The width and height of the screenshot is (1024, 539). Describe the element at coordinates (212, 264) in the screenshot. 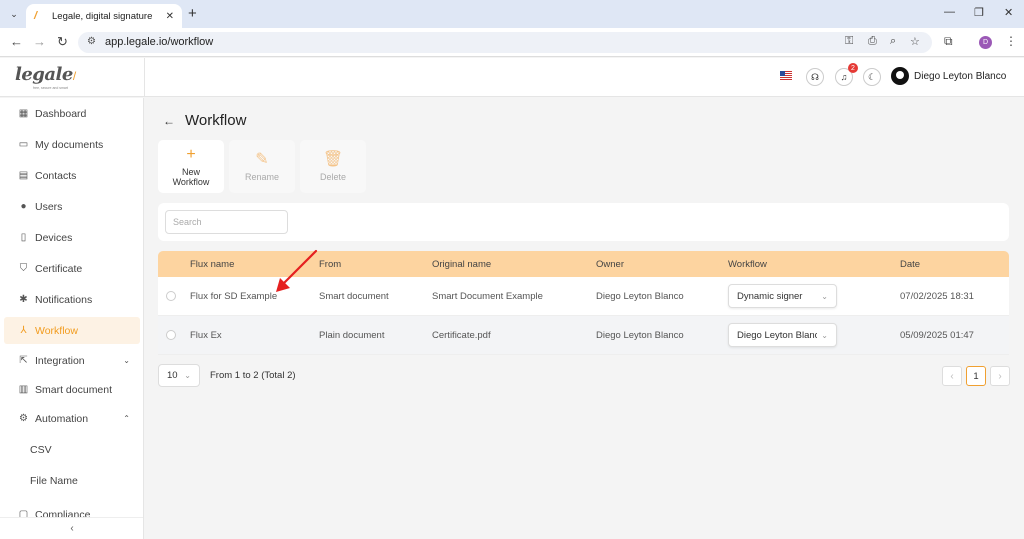

I see `column-header-flux-name: Flux name` at that location.